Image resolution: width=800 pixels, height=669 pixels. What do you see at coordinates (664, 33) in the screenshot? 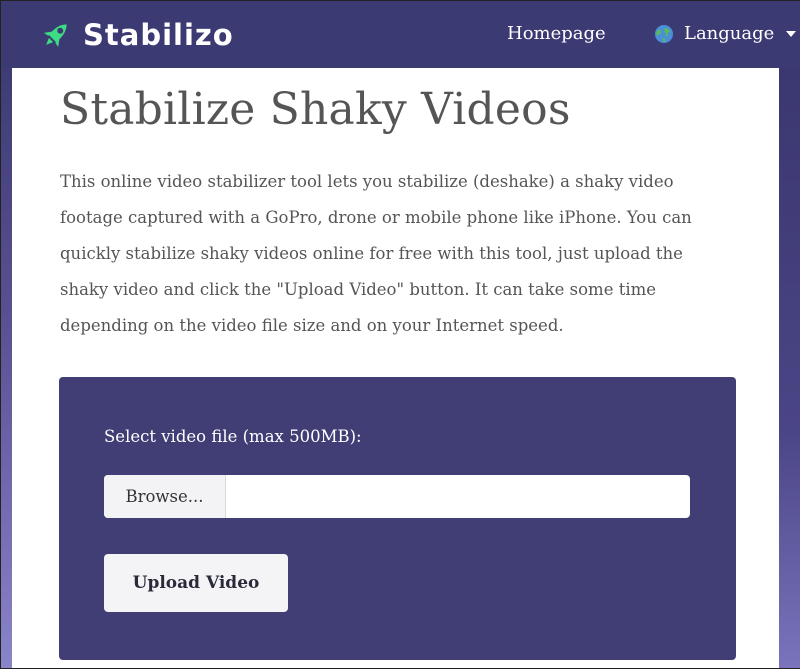
I see `globe-icon` at bounding box center [664, 33].